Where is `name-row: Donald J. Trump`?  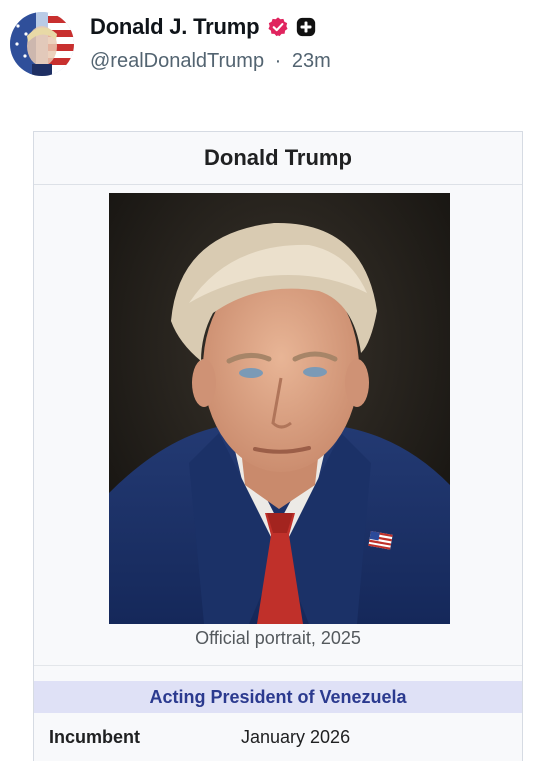
name-row: Donald J. Trump is located at coordinates (203, 27).